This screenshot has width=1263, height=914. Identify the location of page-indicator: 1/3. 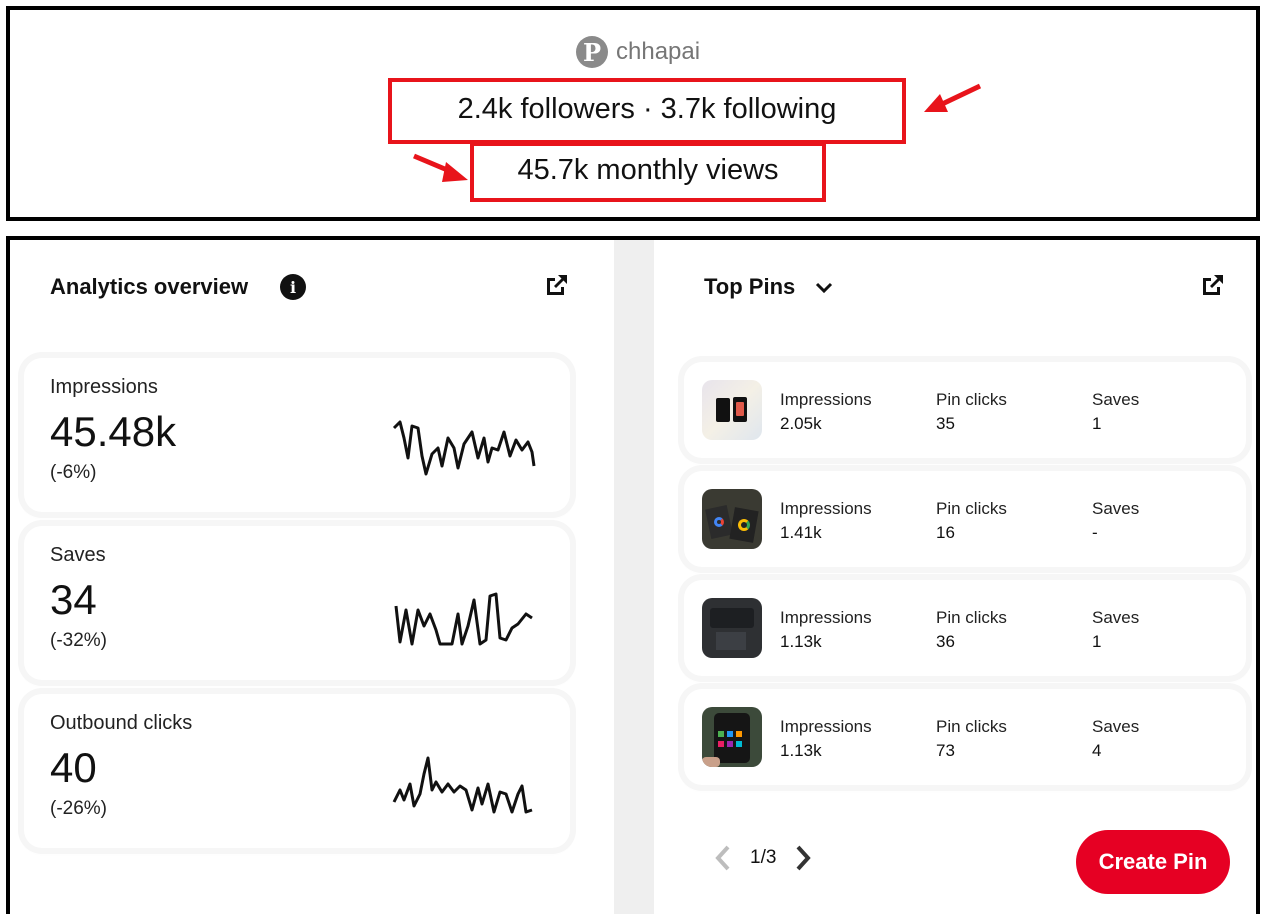
(763, 857).